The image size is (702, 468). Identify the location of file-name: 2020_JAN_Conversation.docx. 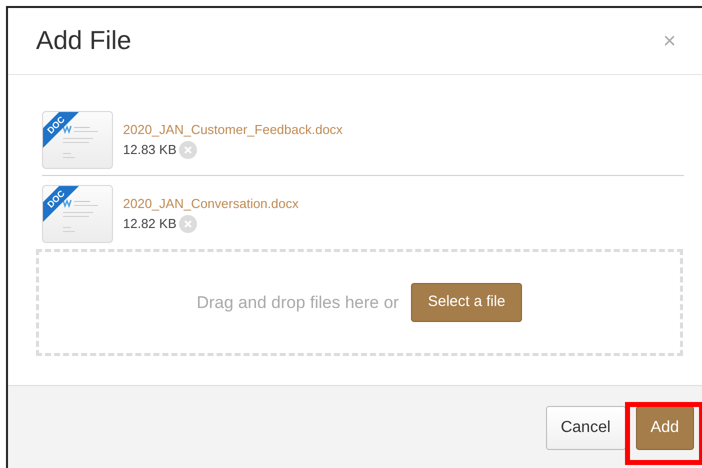
(211, 204).